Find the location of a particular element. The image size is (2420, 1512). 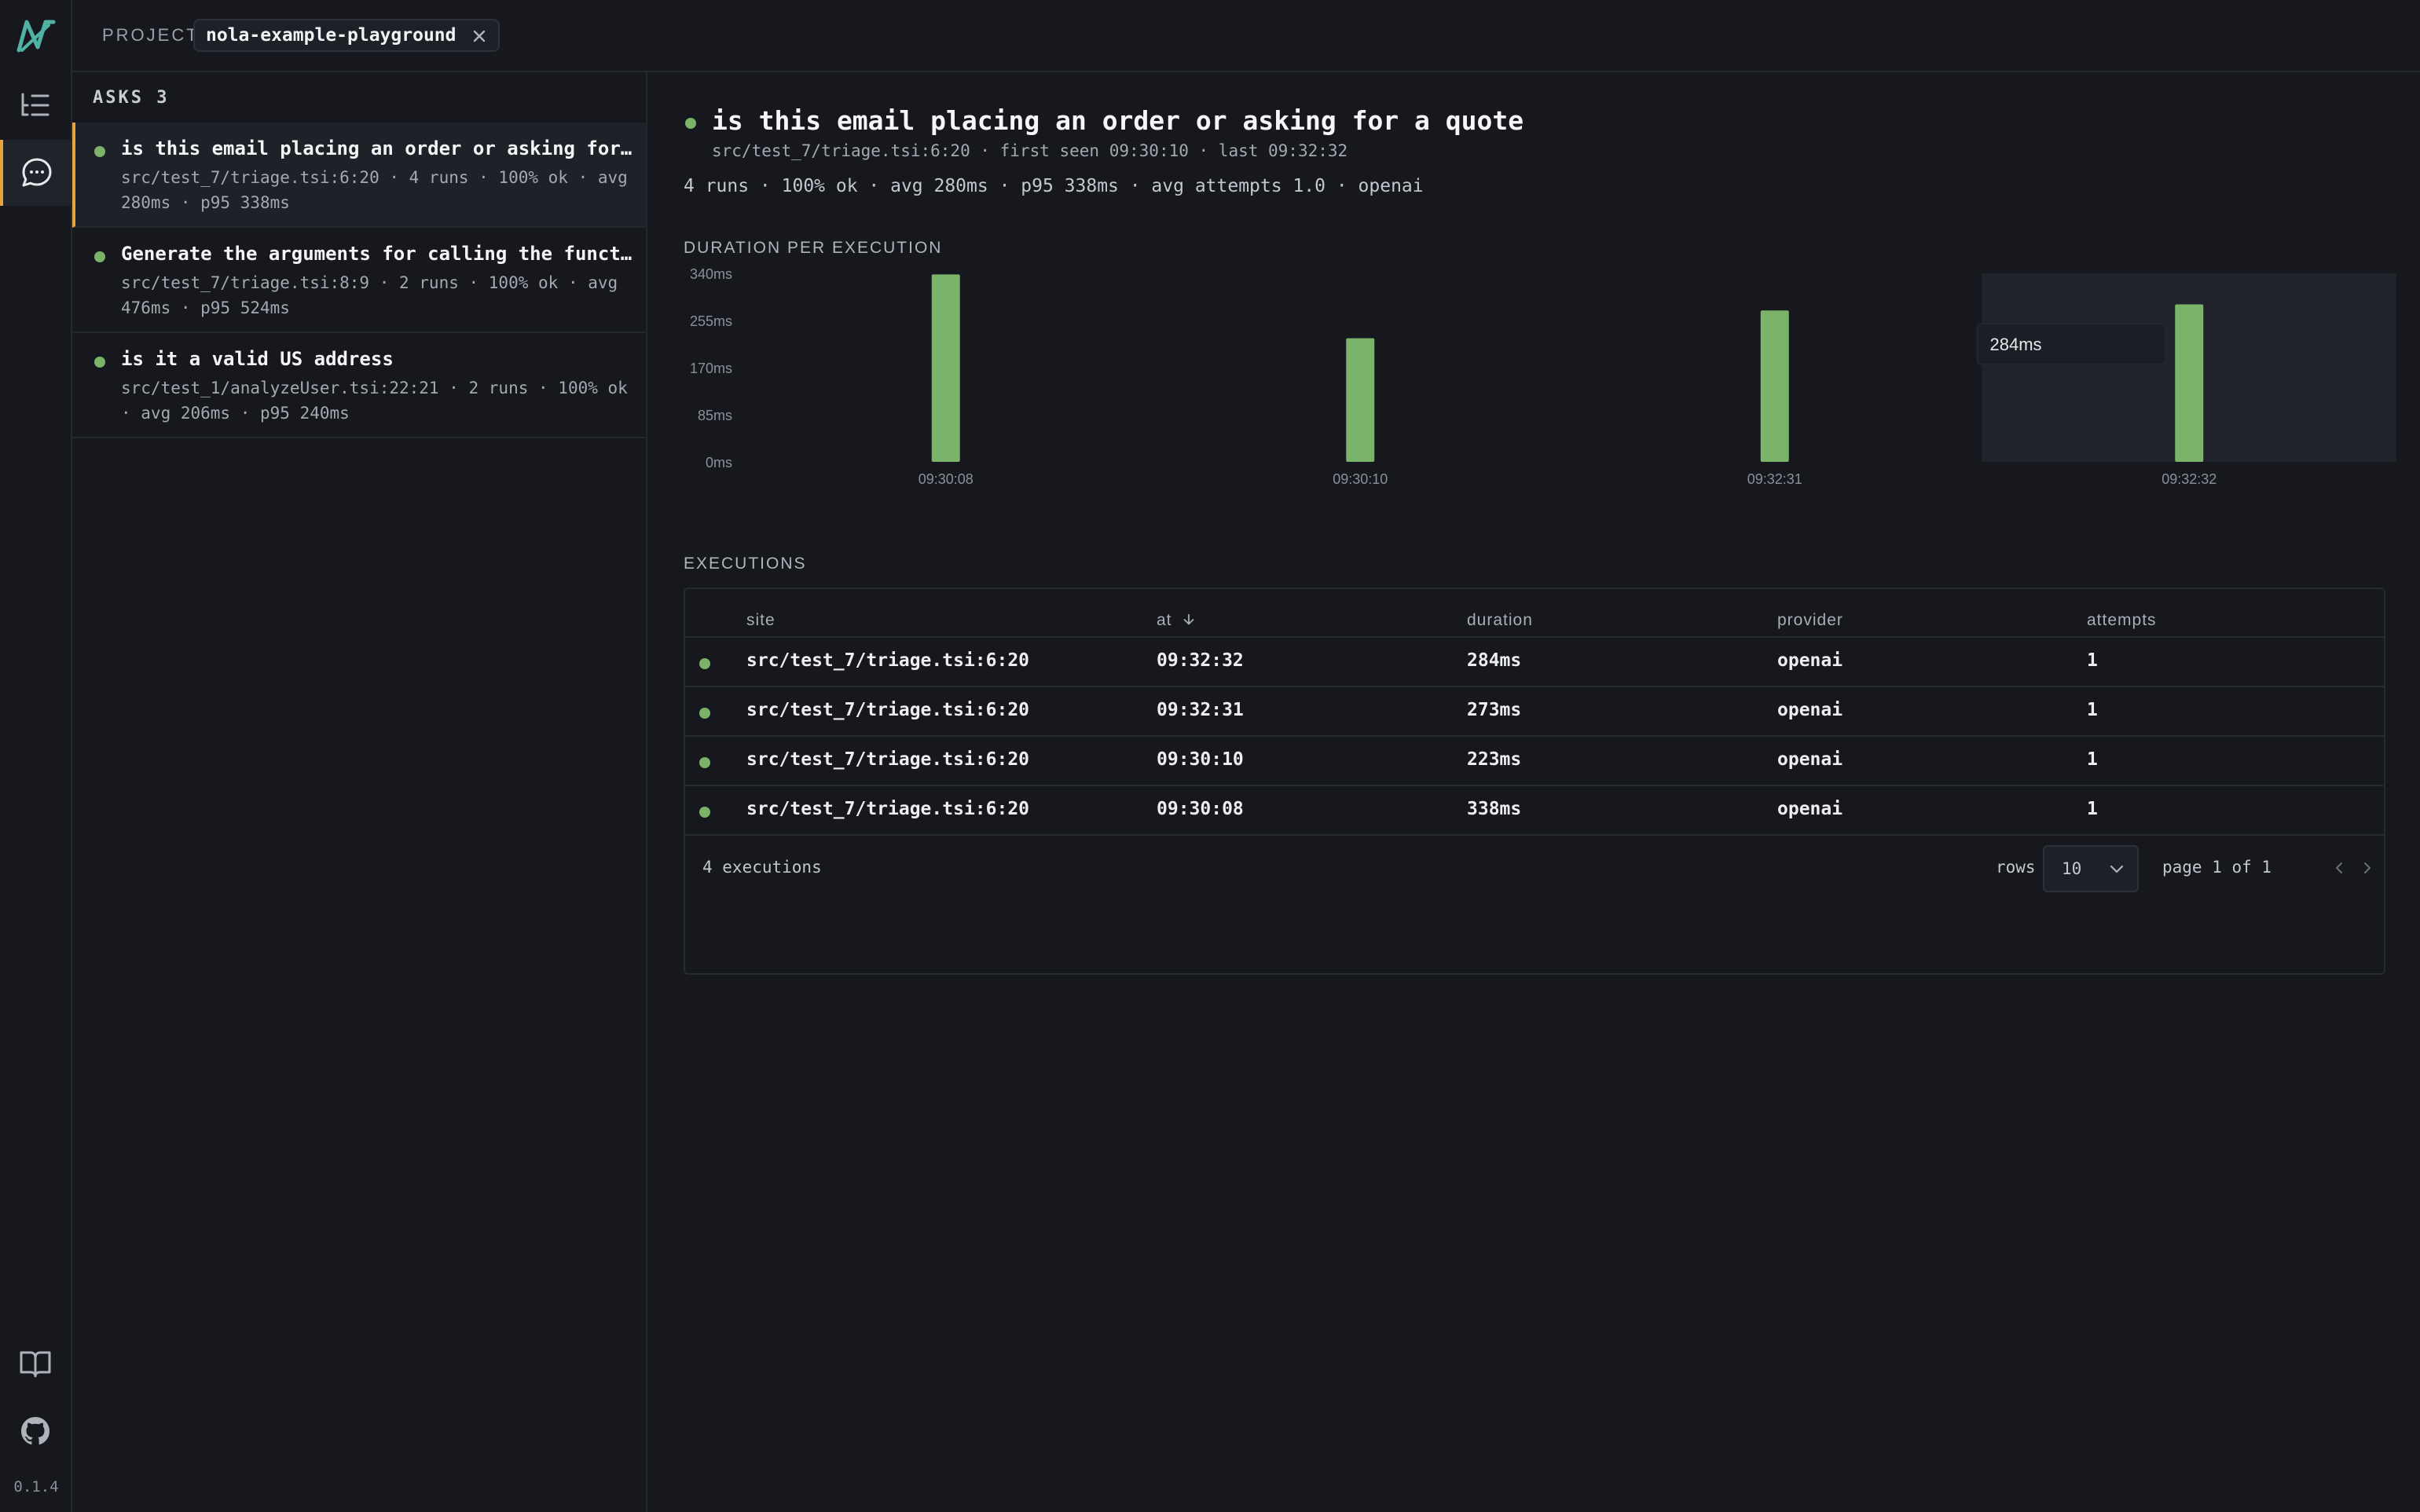

chevron-down-icon is located at coordinates (2117, 869).